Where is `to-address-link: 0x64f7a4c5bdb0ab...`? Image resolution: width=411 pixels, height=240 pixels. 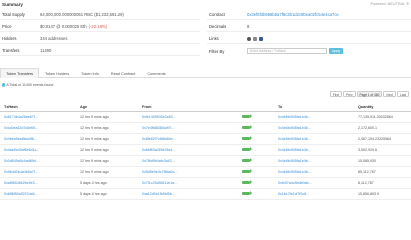
to-address-link: 0x64f7a4c5bdb0ab... is located at coordinates (318, 183).